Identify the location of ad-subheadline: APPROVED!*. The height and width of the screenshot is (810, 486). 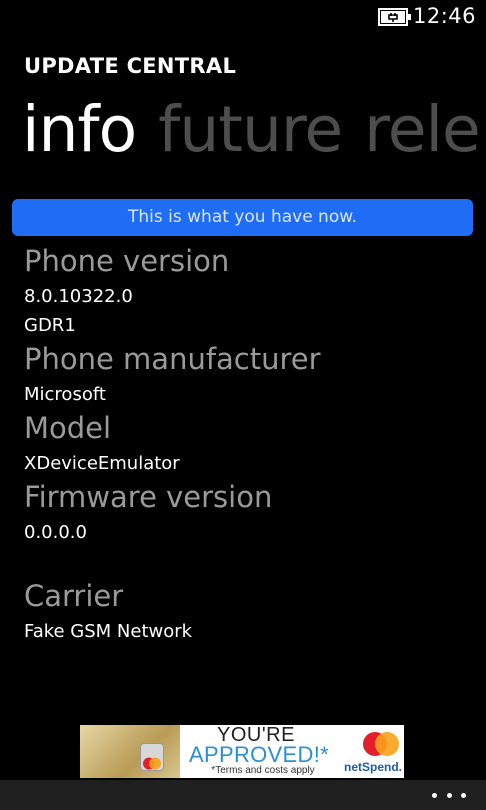
(259, 754).